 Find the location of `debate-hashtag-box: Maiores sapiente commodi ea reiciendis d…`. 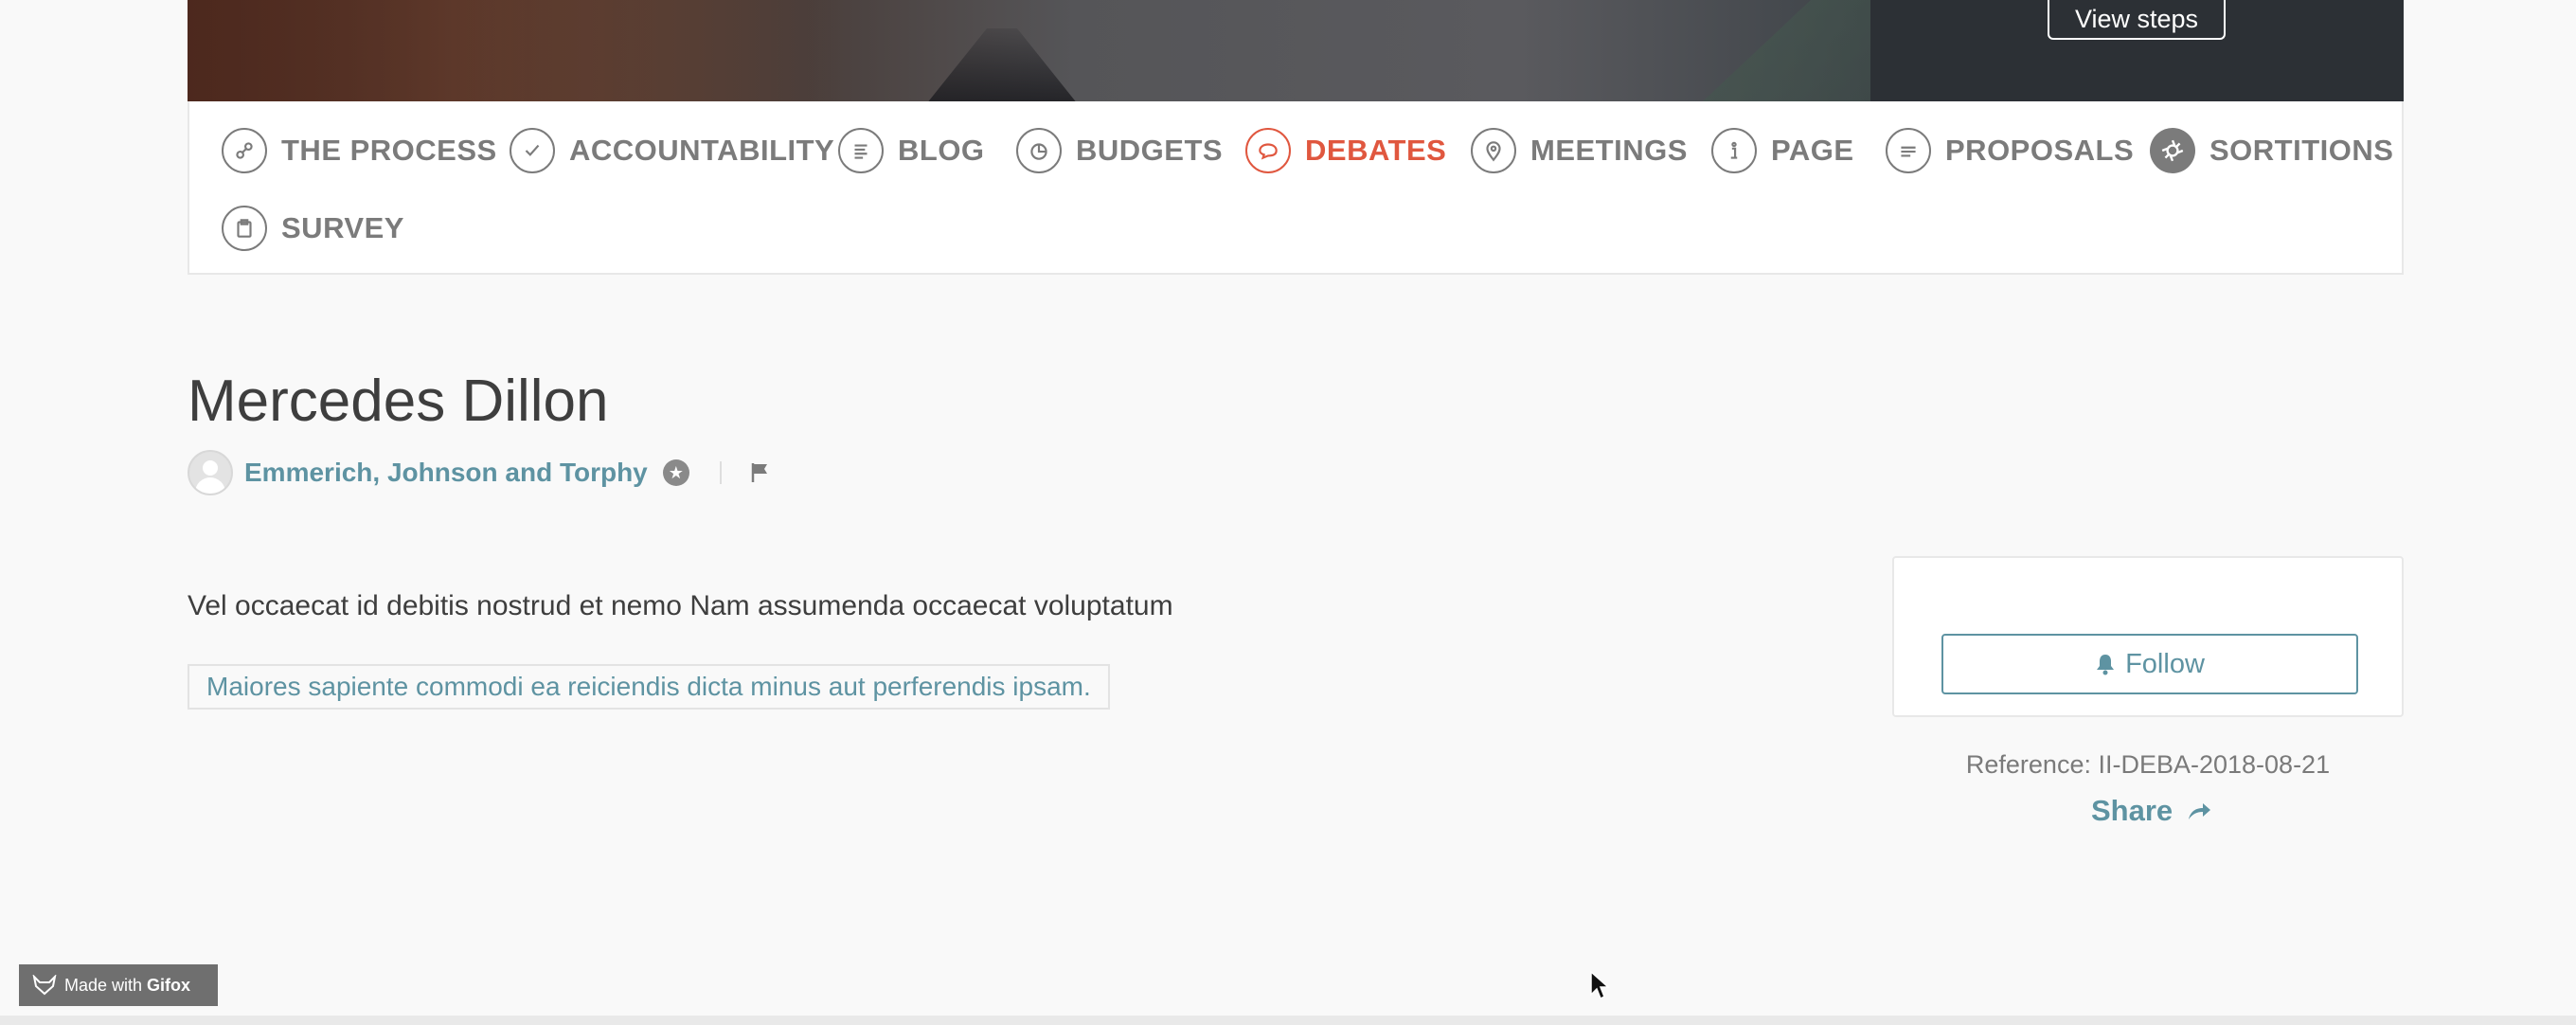

debate-hashtag-box: Maiores sapiente commodi ea reiciendis d… is located at coordinates (649, 687).